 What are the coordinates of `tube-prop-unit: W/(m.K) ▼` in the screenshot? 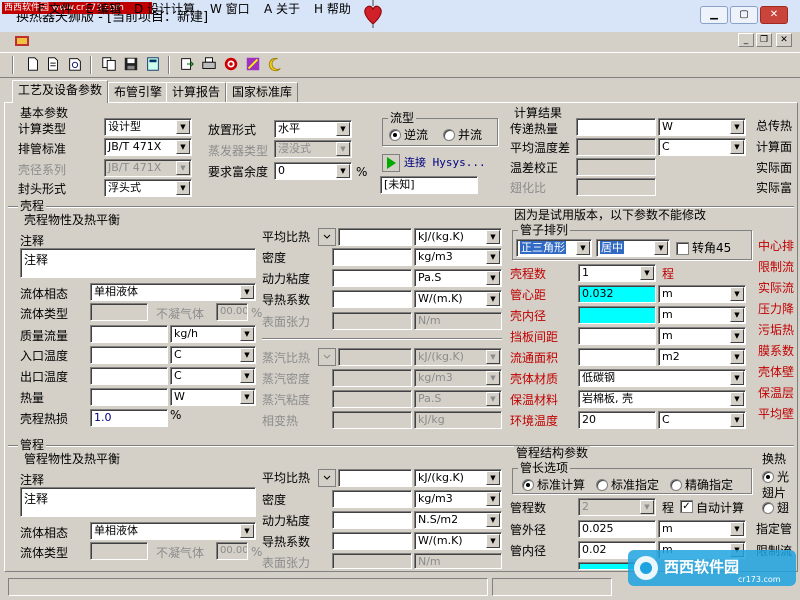 It's located at (458, 541).